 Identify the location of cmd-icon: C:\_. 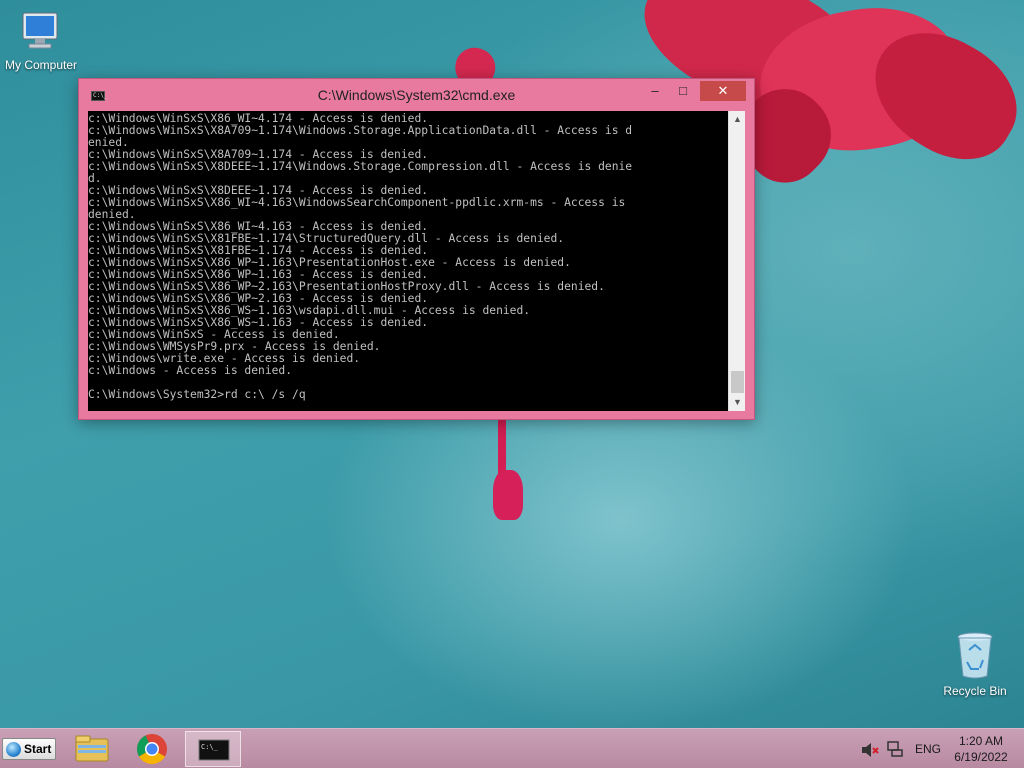
(214, 750).